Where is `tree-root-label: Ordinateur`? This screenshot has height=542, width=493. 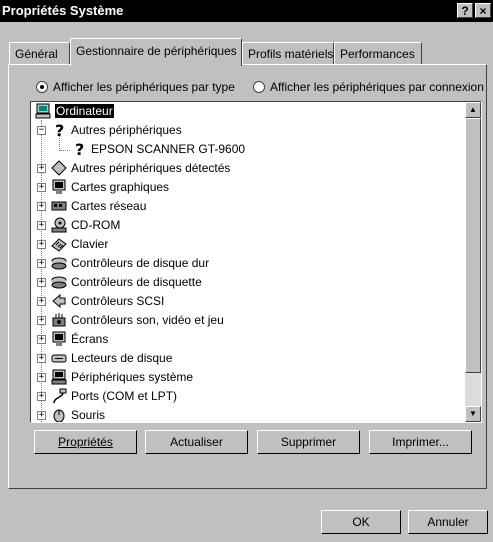
tree-root-label: Ordinateur is located at coordinates (84, 111).